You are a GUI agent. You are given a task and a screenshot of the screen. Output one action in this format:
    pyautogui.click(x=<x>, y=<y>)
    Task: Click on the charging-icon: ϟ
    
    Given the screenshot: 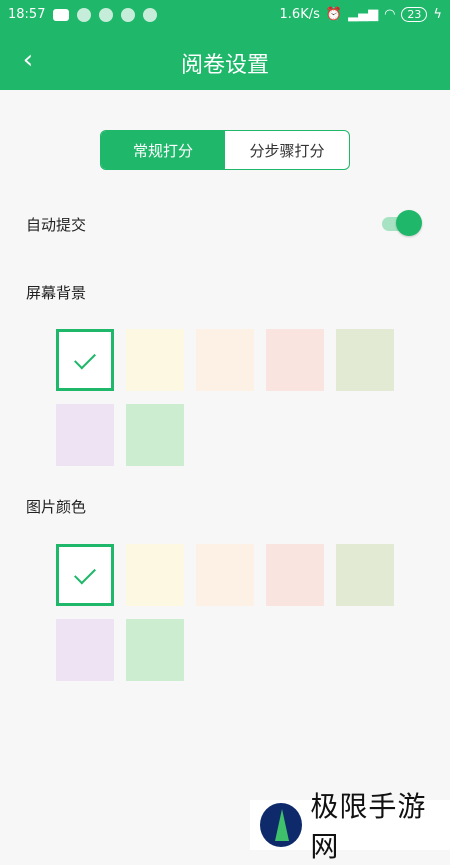 What is the action you would take?
    pyautogui.click(x=437, y=14)
    